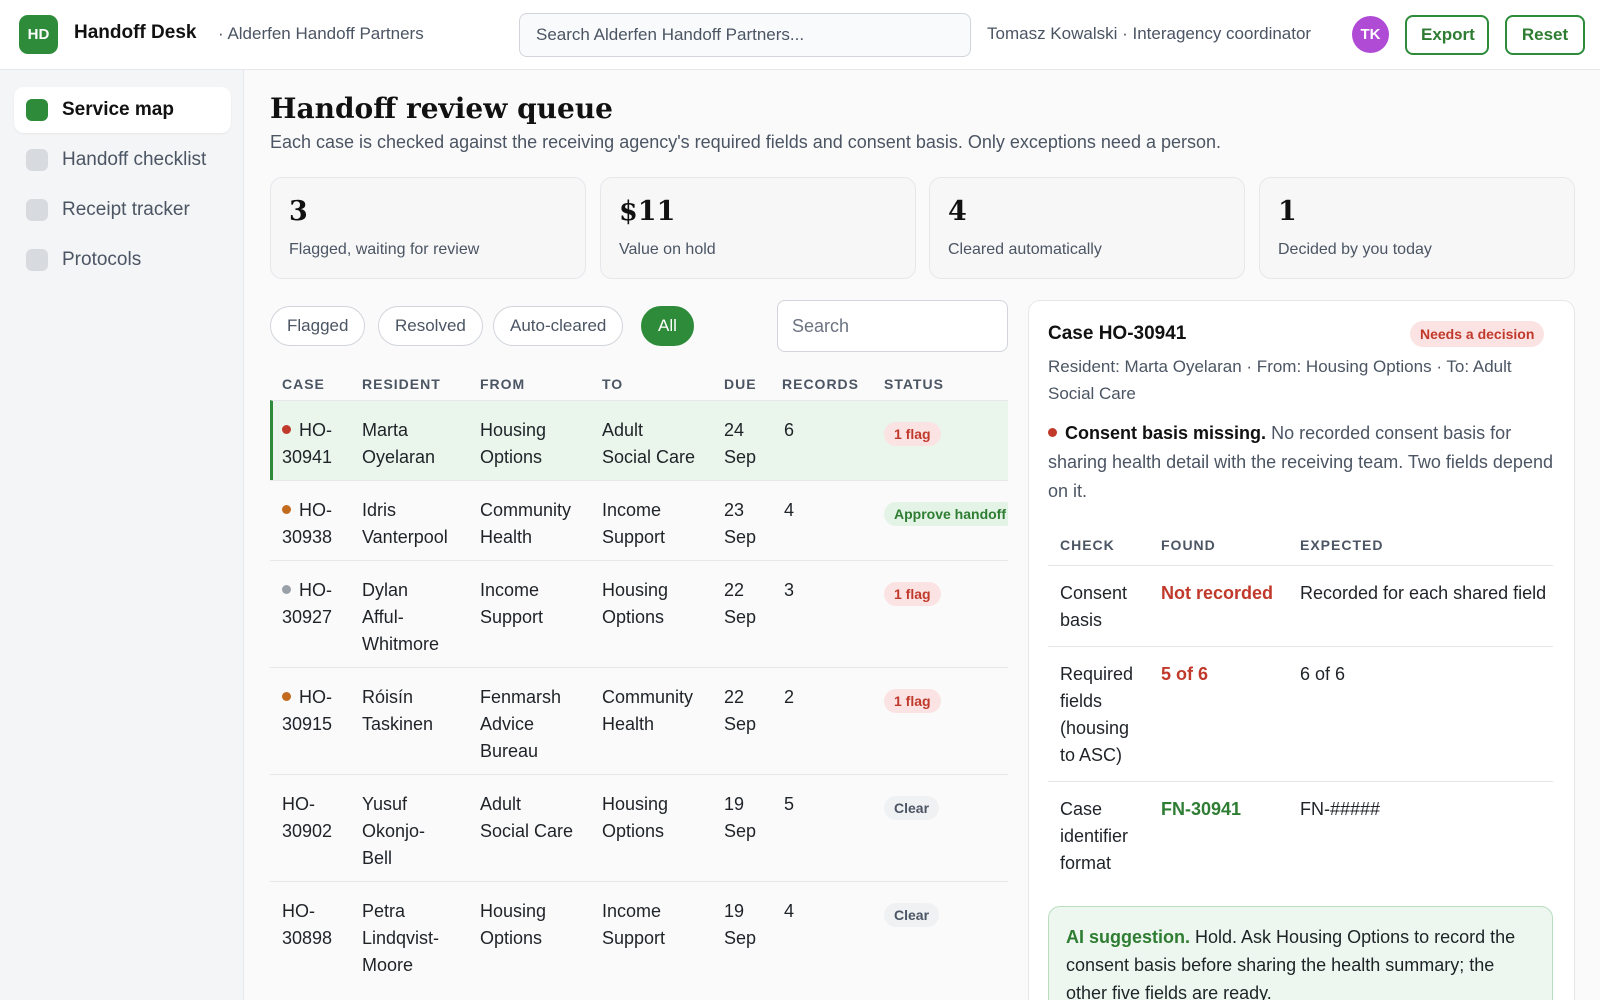 This screenshot has width=1600, height=1000. What do you see at coordinates (957, 211) in the screenshot?
I see `stat-value: 4` at bounding box center [957, 211].